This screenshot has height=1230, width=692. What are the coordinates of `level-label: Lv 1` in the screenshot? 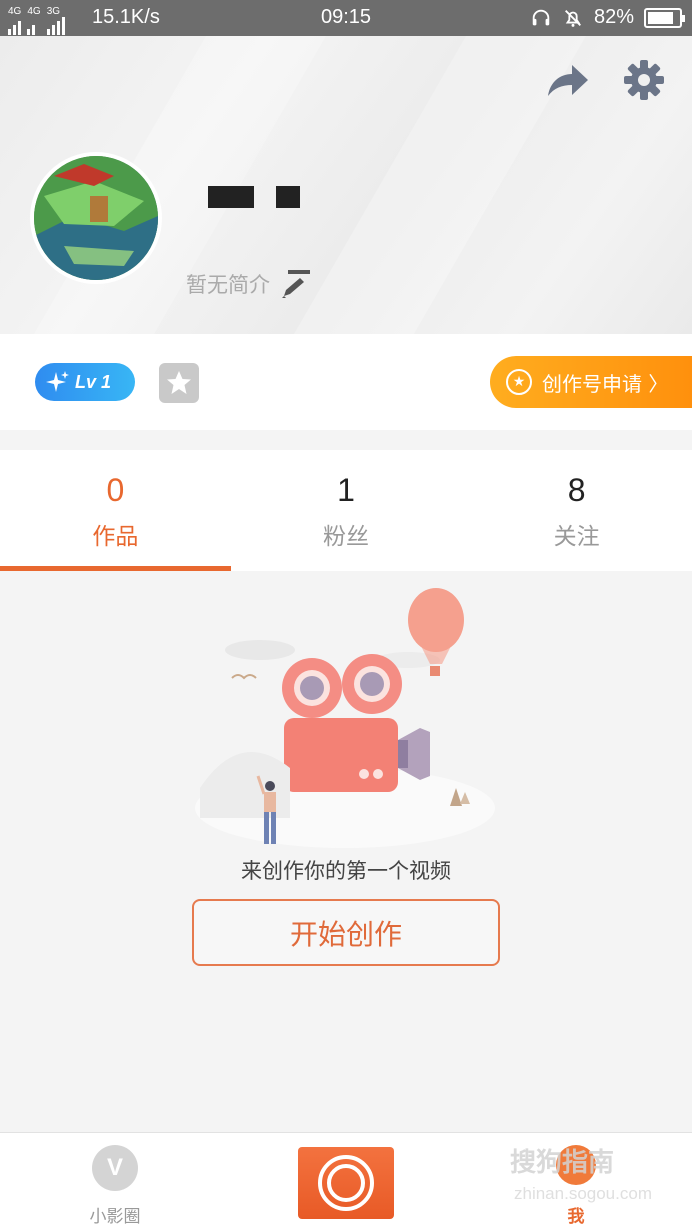 It's located at (93, 381).